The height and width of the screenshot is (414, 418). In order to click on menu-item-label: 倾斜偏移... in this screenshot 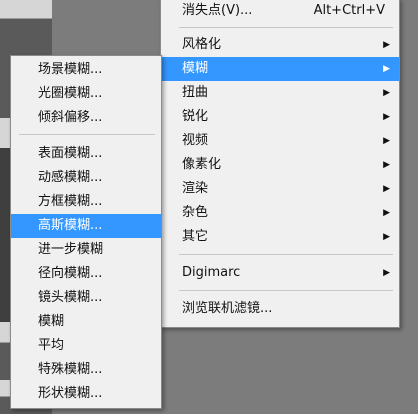, I will do `click(70, 117)`.